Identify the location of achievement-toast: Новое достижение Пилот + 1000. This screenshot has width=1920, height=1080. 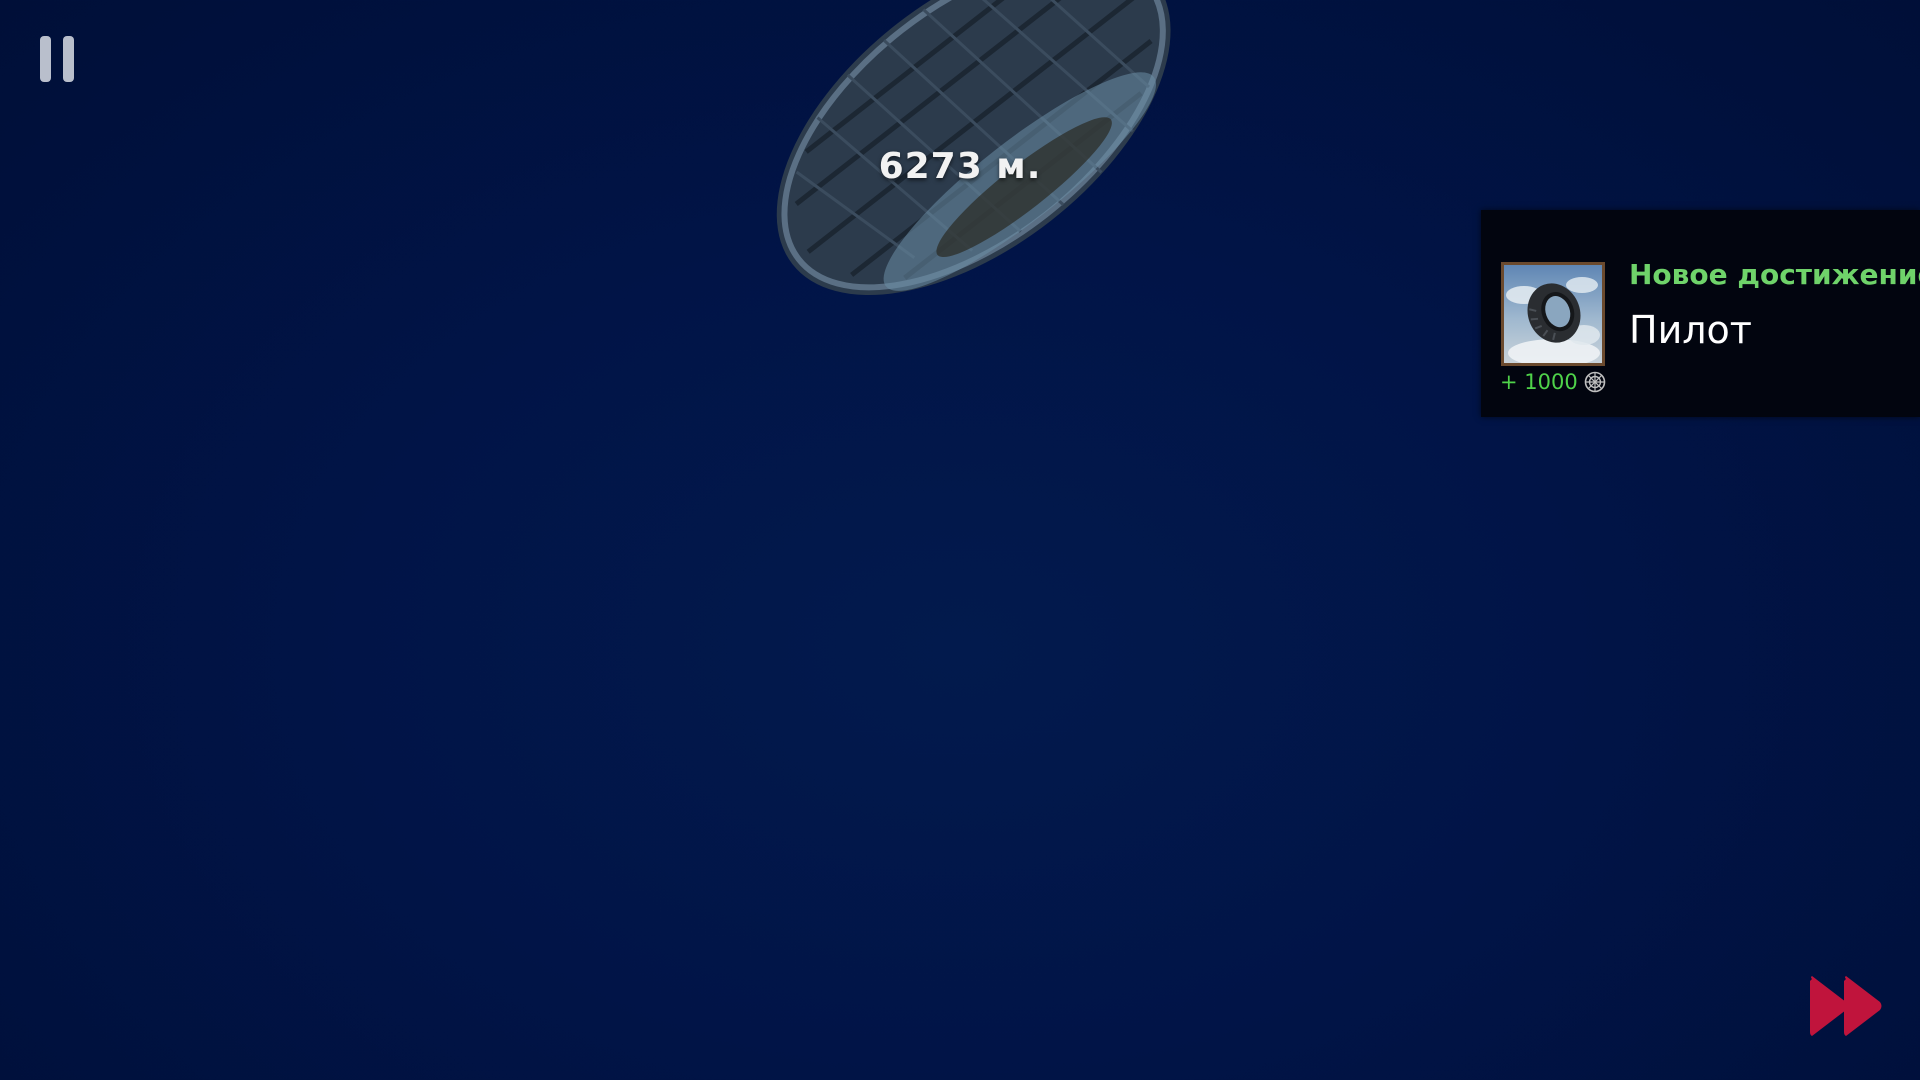
(1700, 313).